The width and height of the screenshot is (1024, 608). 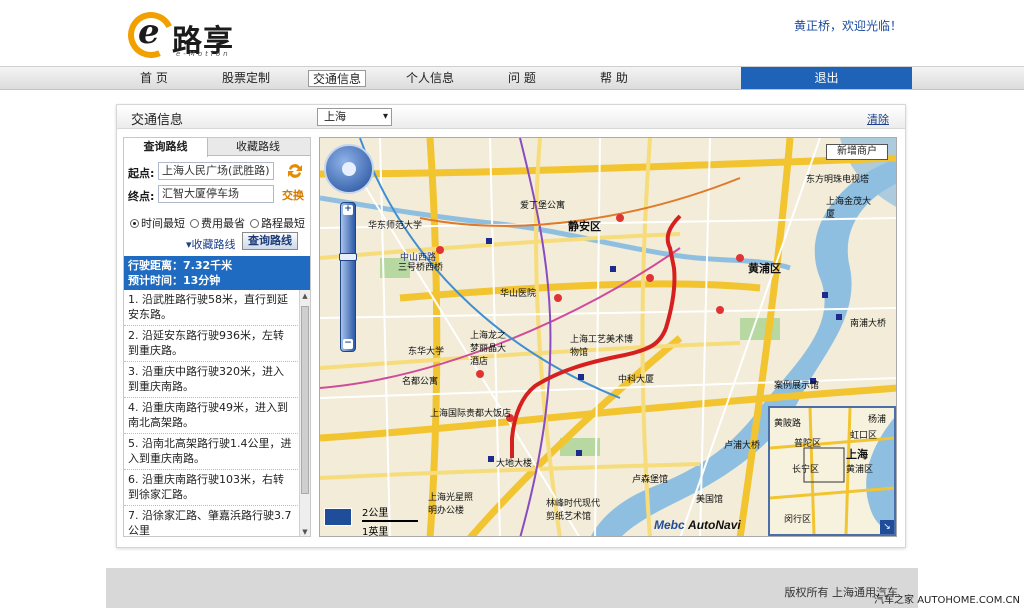 What do you see at coordinates (877, 420) in the screenshot?
I see `overview-label: 杨浦` at bounding box center [877, 420].